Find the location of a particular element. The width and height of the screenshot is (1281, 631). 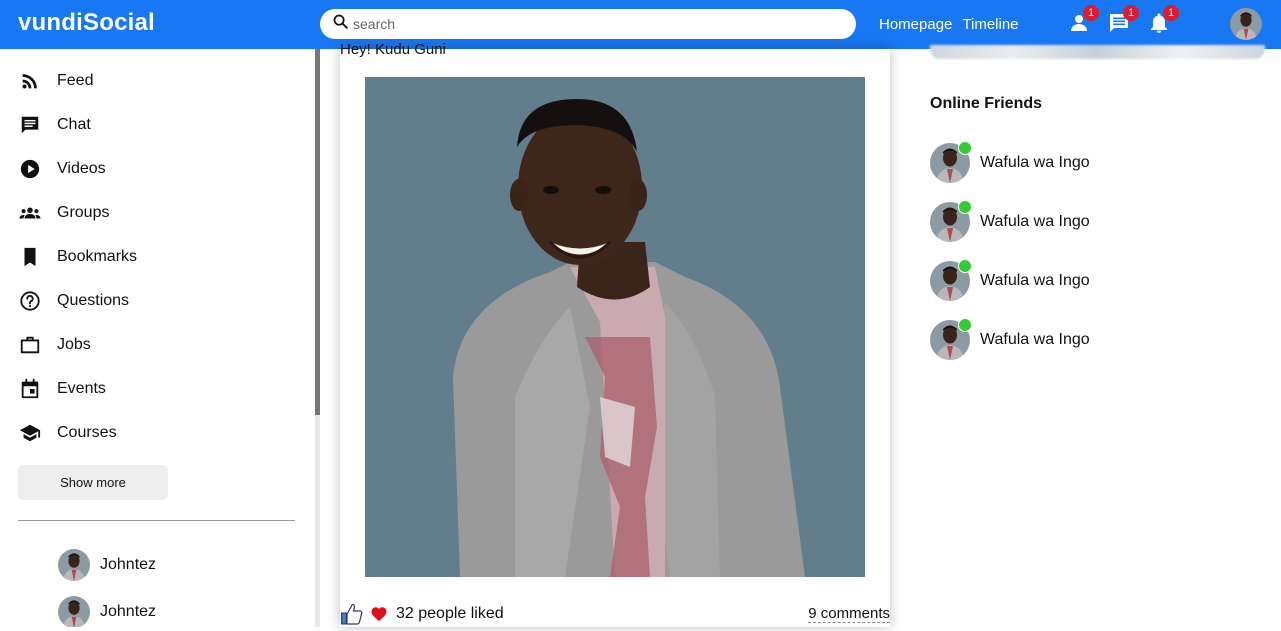

like-icon is located at coordinates (352, 614).